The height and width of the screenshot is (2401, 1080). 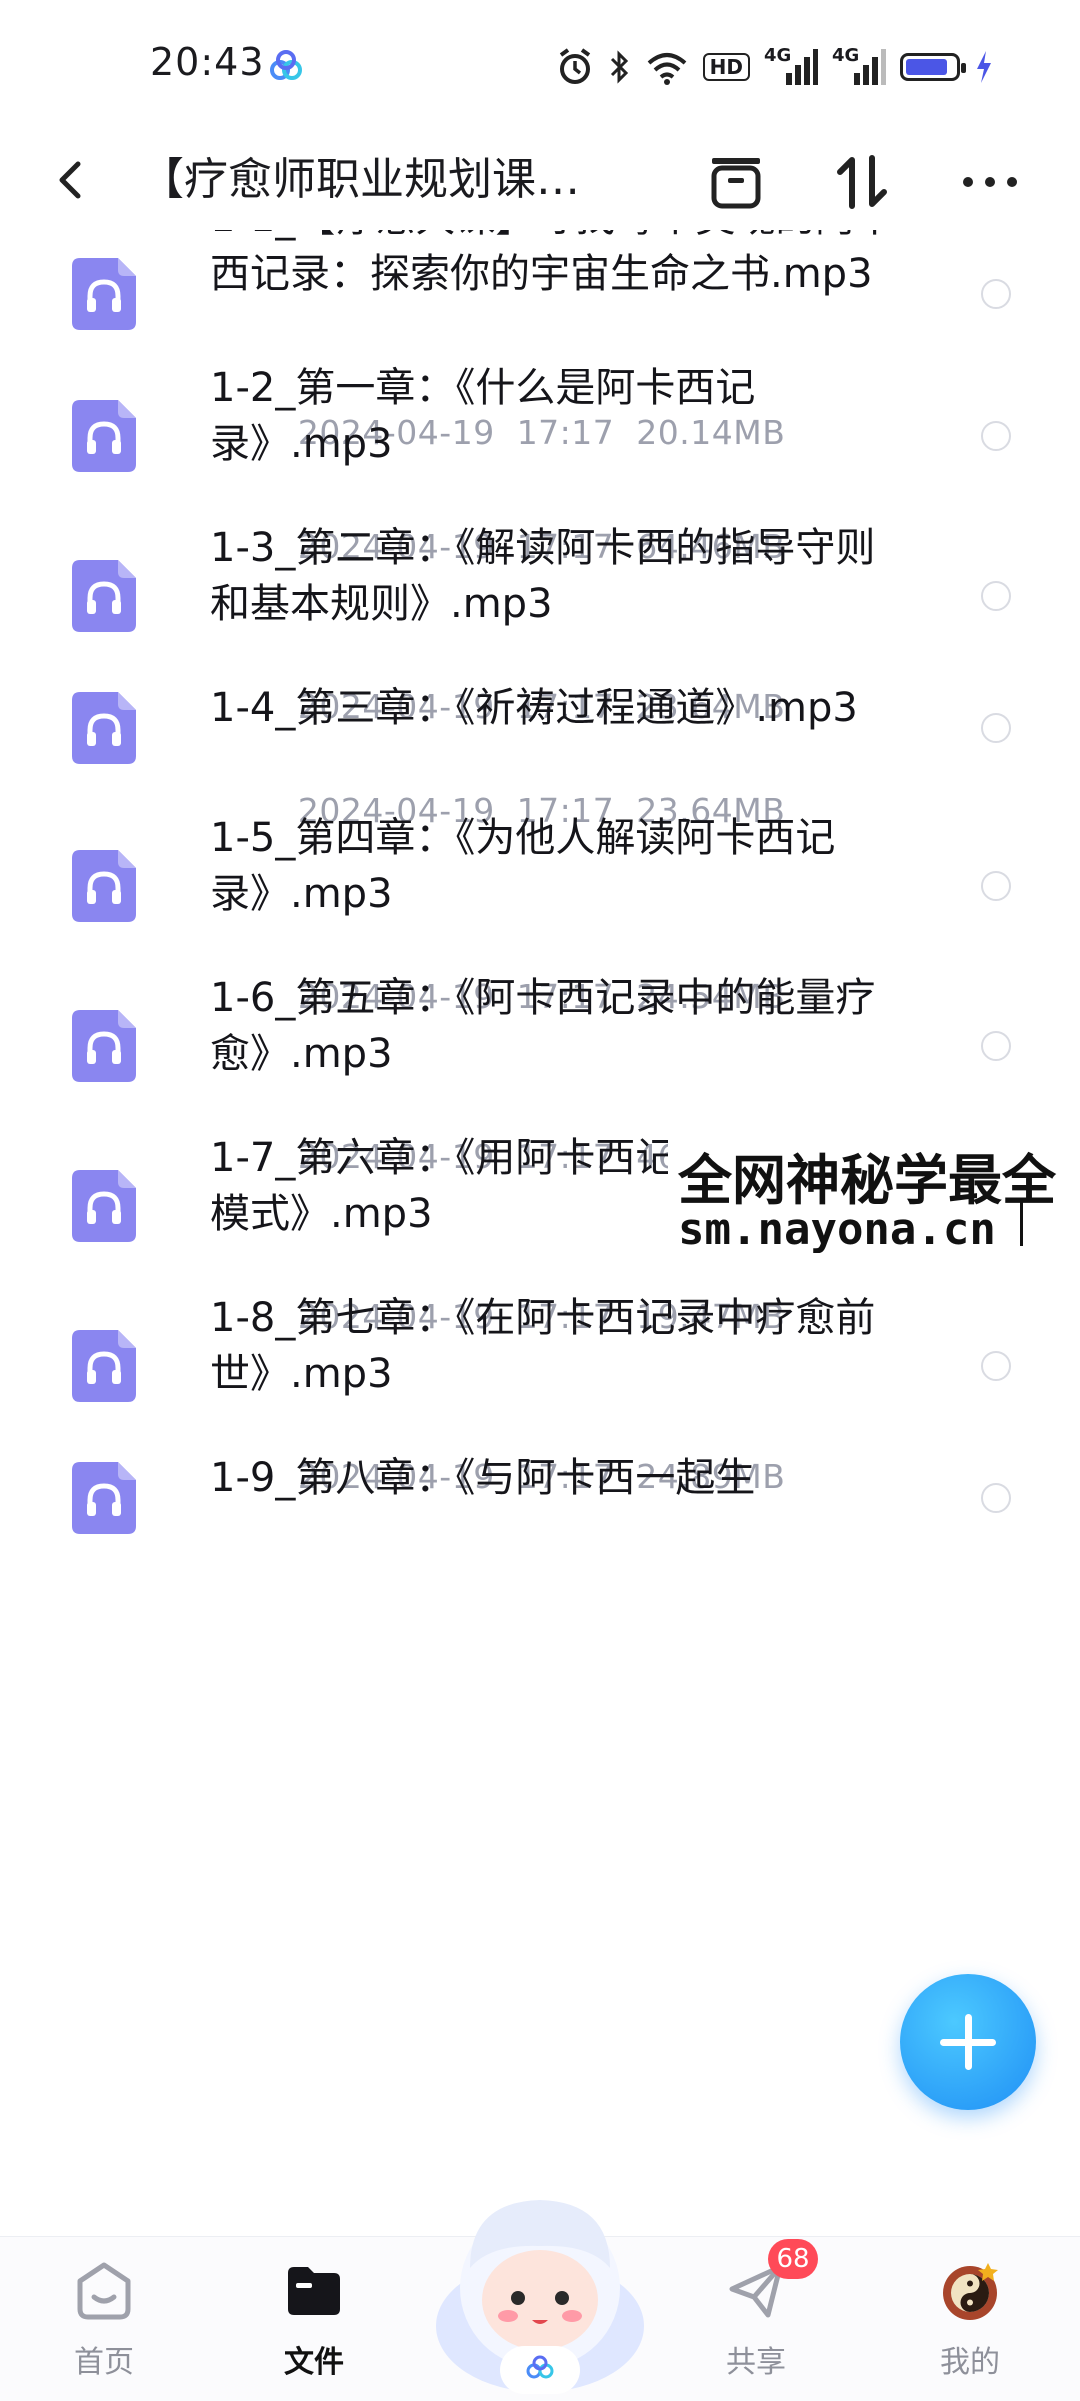 What do you see at coordinates (540, 65) in the screenshot?
I see `status-bar: 20:43 HD 4G 4G` at bounding box center [540, 65].